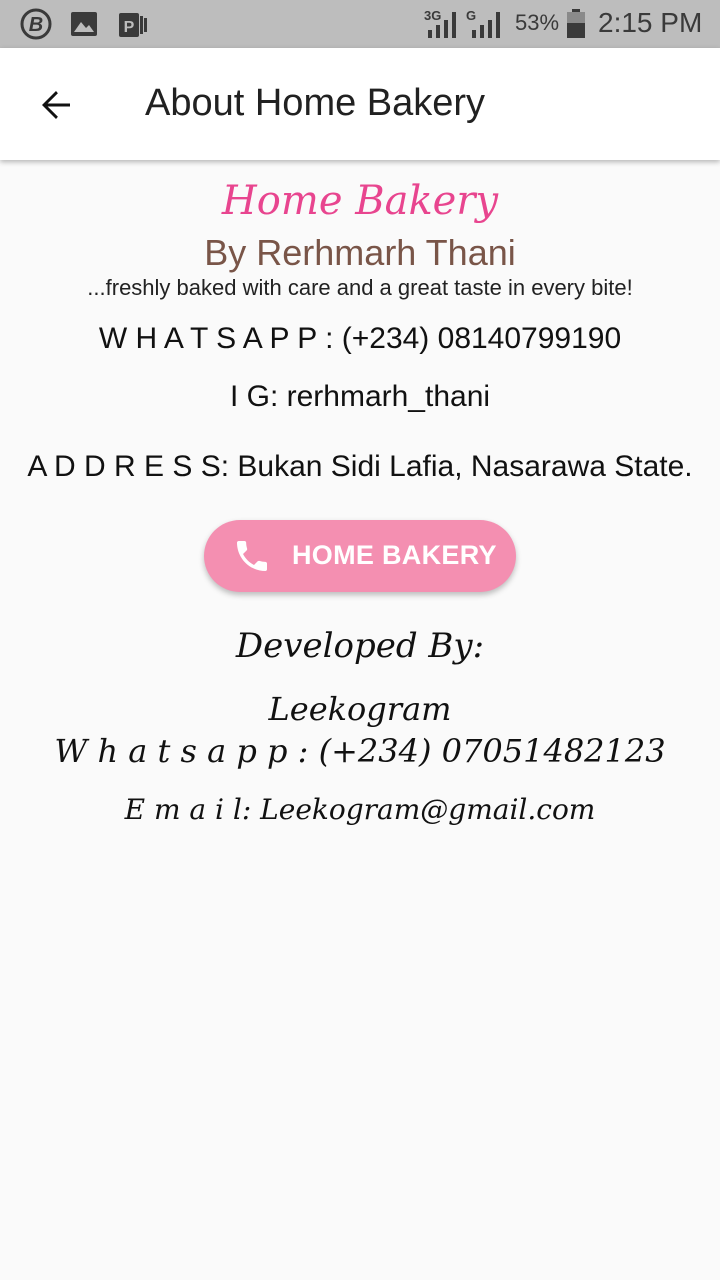 The image size is (720, 1280). Describe the element at coordinates (315, 103) in the screenshot. I see `page-title: About Home Bakery` at that location.